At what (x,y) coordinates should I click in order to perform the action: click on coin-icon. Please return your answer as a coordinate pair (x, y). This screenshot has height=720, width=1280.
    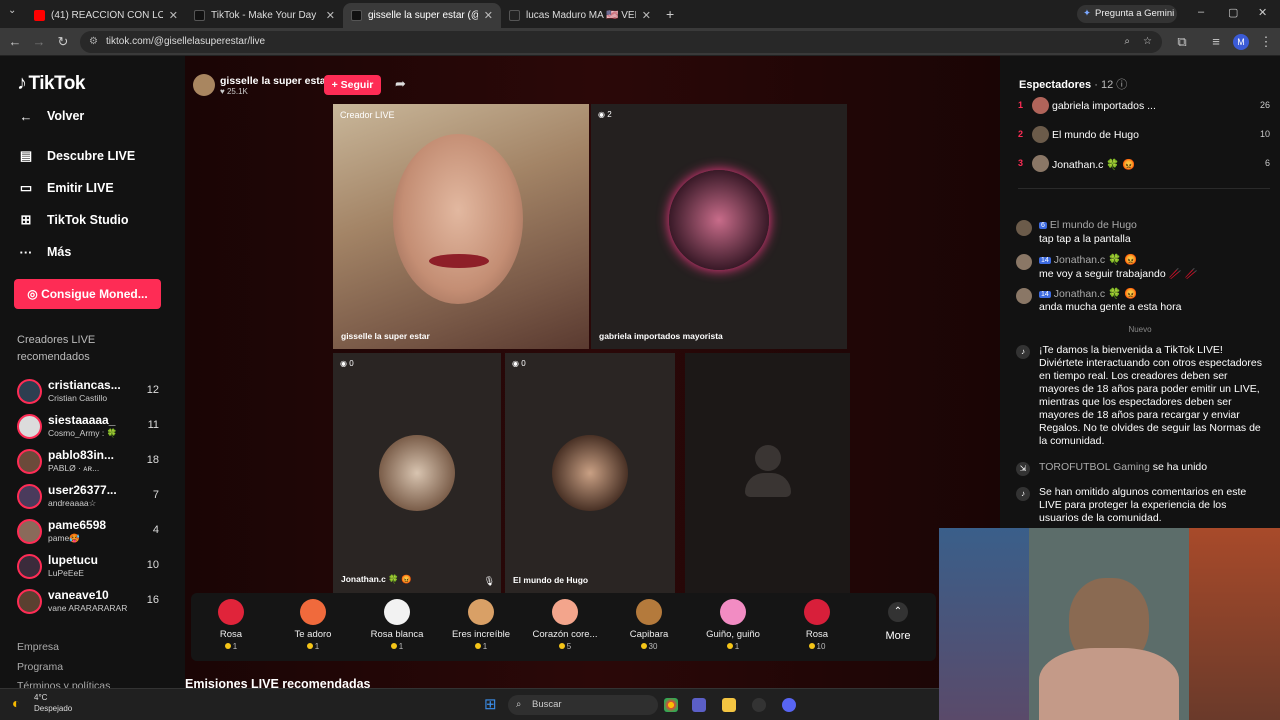
    Looking at the image, I should click on (309, 646).